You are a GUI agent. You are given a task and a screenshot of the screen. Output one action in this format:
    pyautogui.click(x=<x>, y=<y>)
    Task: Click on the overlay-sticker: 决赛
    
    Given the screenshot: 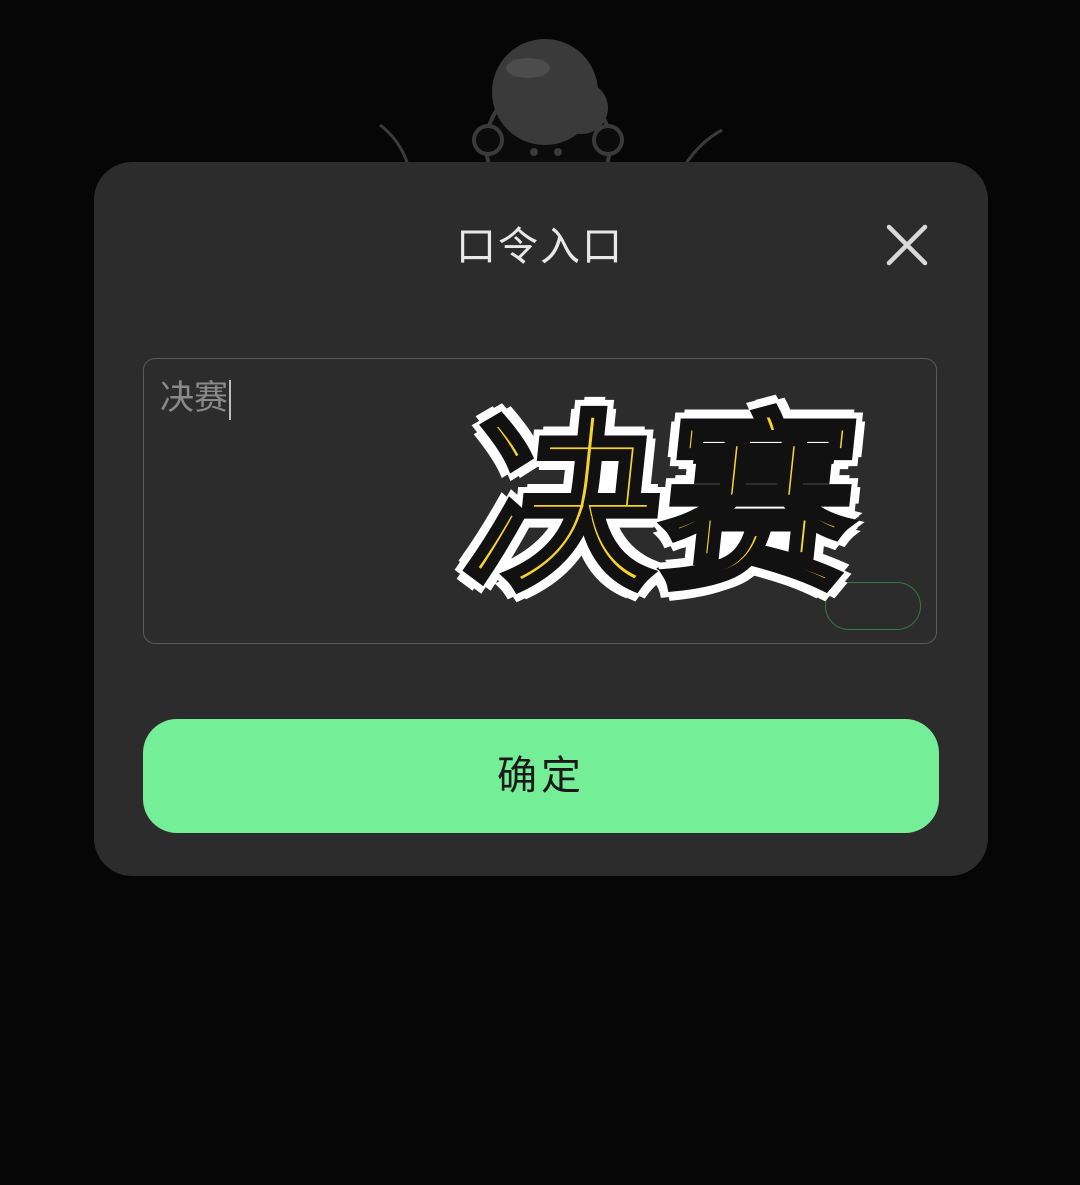 What is the action you would take?
    pyautogui.click(x=664, y=506)
    